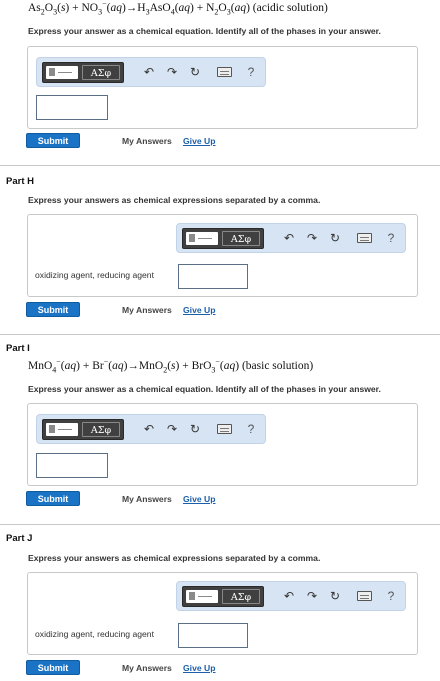  Describe the element at coordinates (53, 667) in the screenshot. I see `part-j-submit-button: Submit` at that location.